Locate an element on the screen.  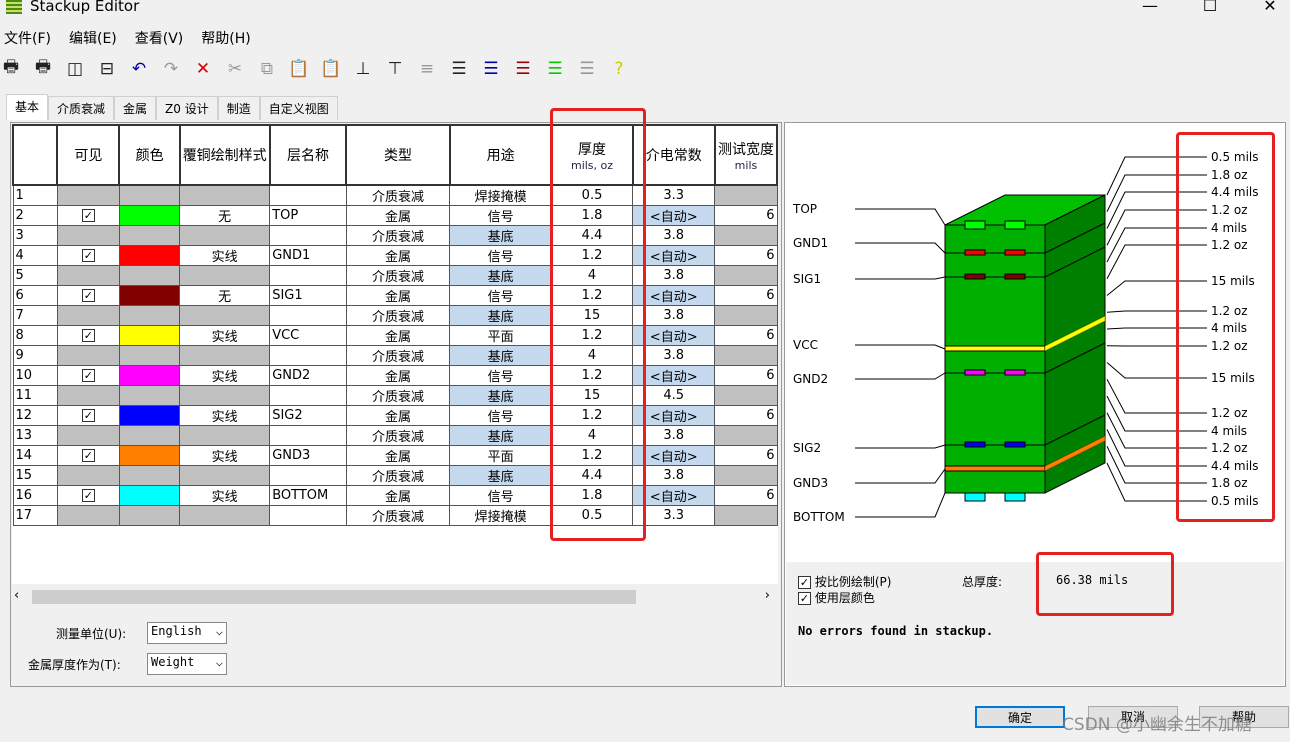
table-row: 15 介质衰减 基底 4.4 3.8 is located at coordinates (395, 475).